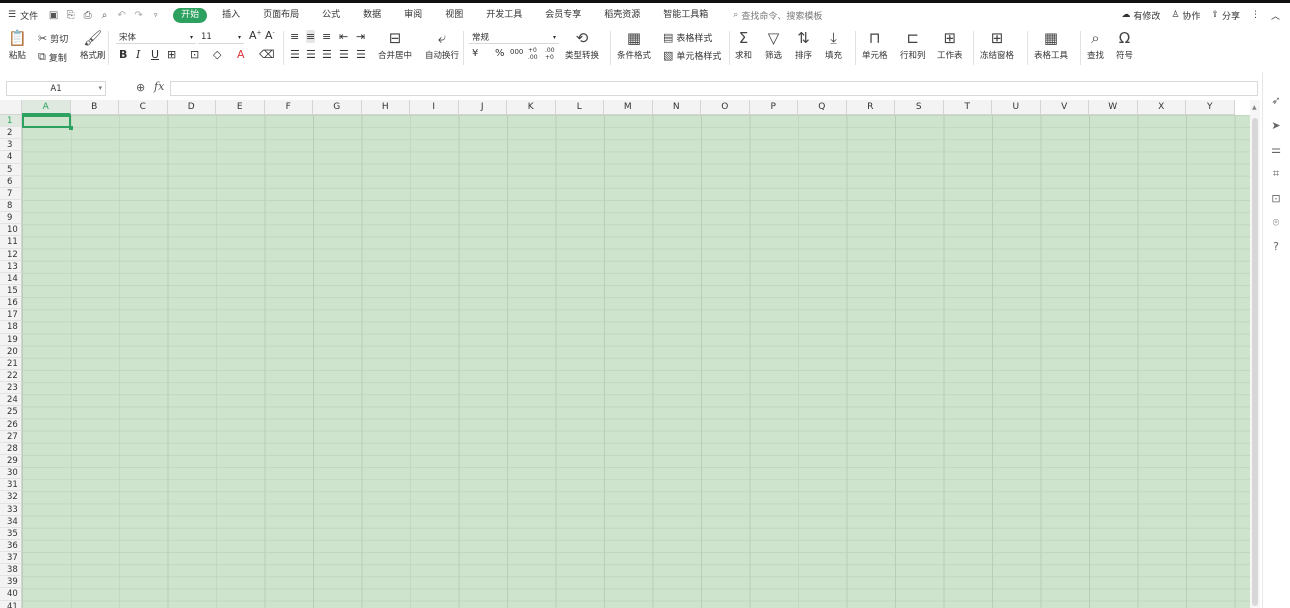 The width and height of the screenshot is (1290, 608). Describe the element at coordinates (634, 45) in the screenshot. I see `conditional-format-button: ▦ 条件格式` at that location.